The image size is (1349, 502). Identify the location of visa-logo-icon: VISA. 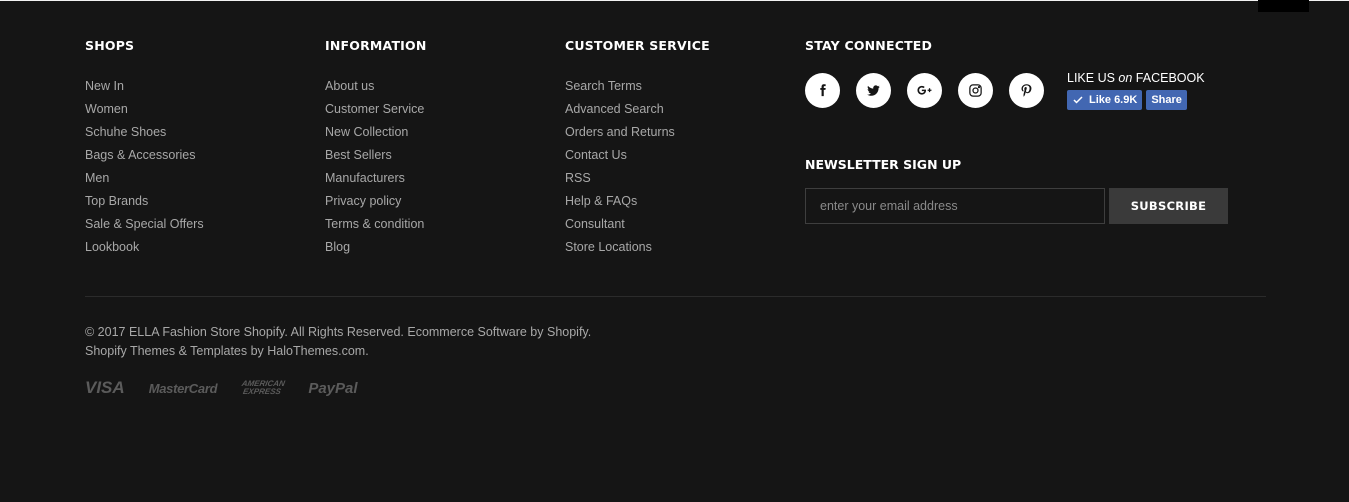
(105, 387).